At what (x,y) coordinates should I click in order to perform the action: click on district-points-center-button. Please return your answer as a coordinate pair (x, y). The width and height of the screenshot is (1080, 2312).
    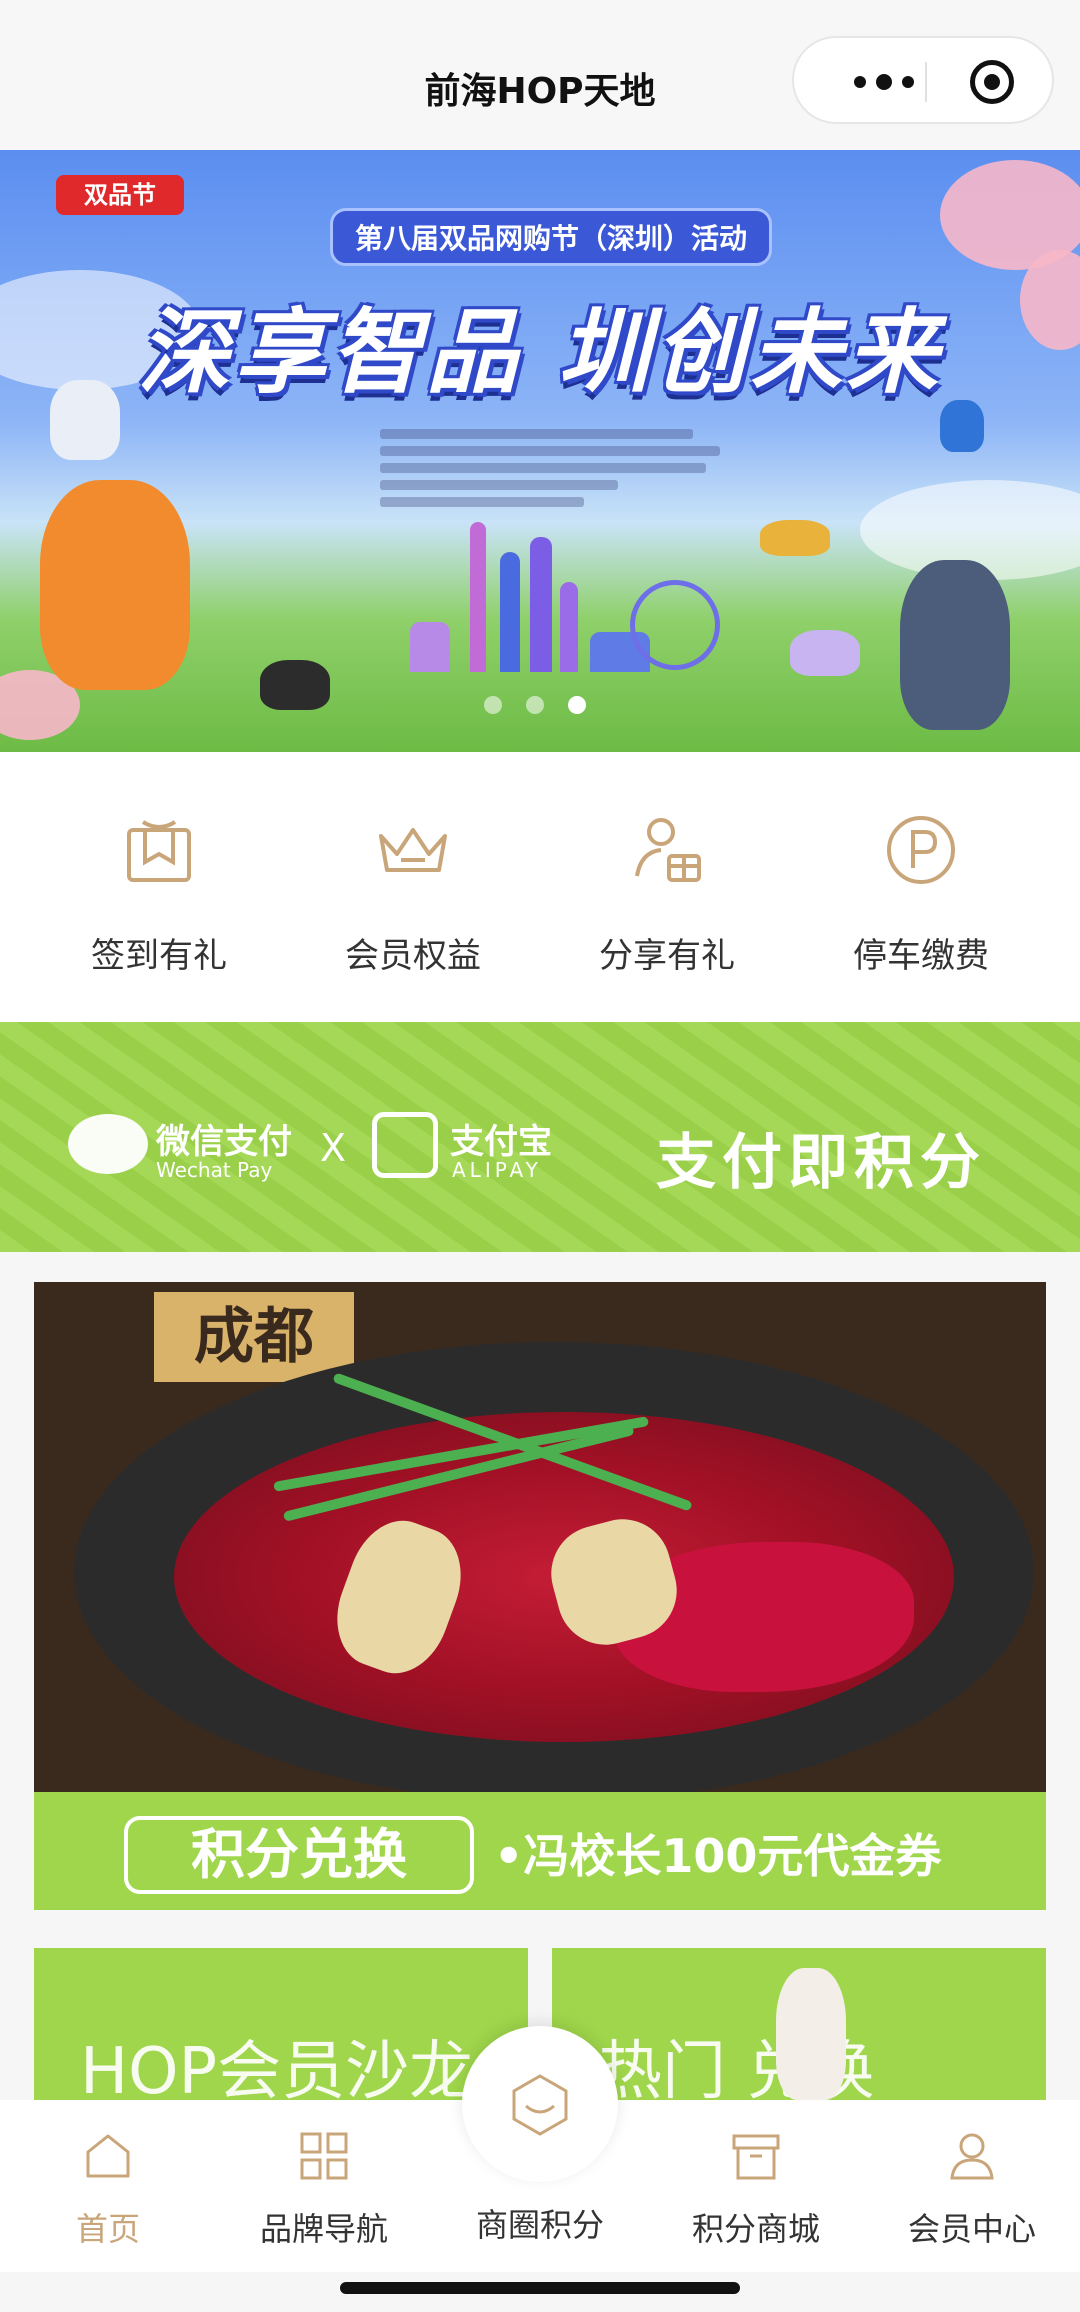
    Looking at the image, I should click on (540, 2104).